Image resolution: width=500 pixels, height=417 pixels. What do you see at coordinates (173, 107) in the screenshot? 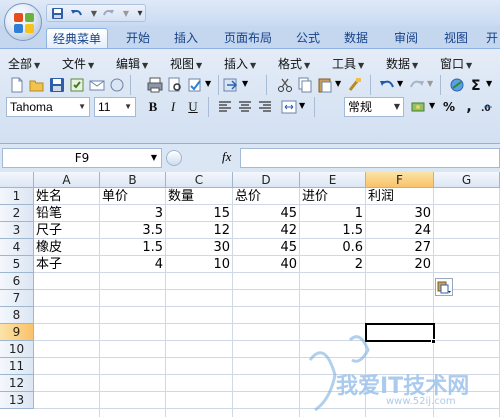
I see `italic-button: I` at bounding box center [173, 107].